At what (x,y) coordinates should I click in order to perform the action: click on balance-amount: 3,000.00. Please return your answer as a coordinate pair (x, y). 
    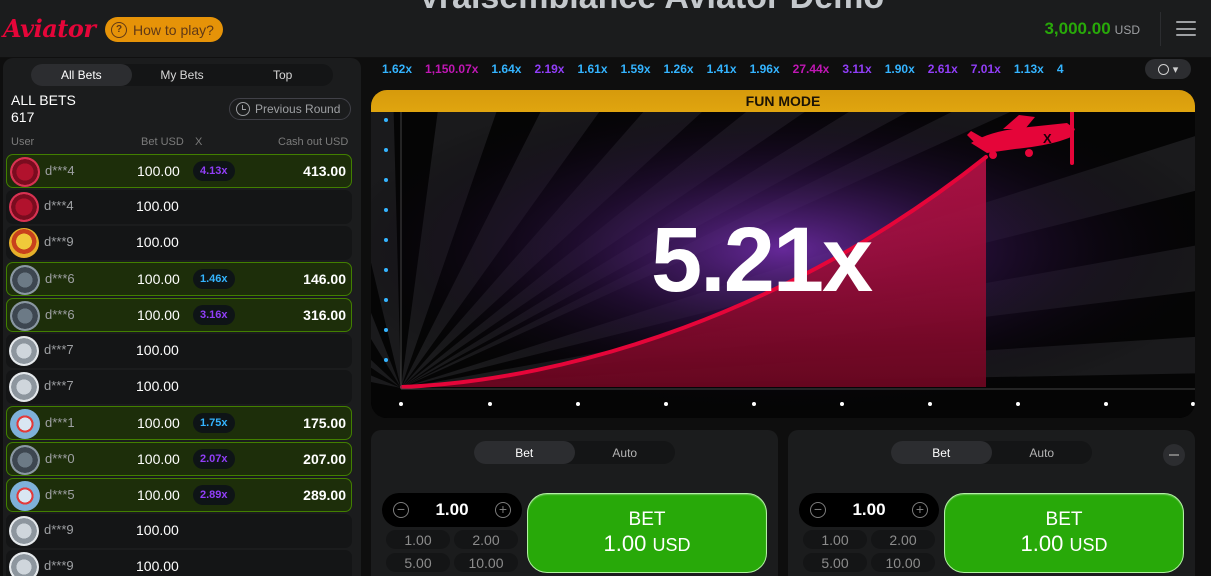
    Looking at the image, I should click on (1077, 28).